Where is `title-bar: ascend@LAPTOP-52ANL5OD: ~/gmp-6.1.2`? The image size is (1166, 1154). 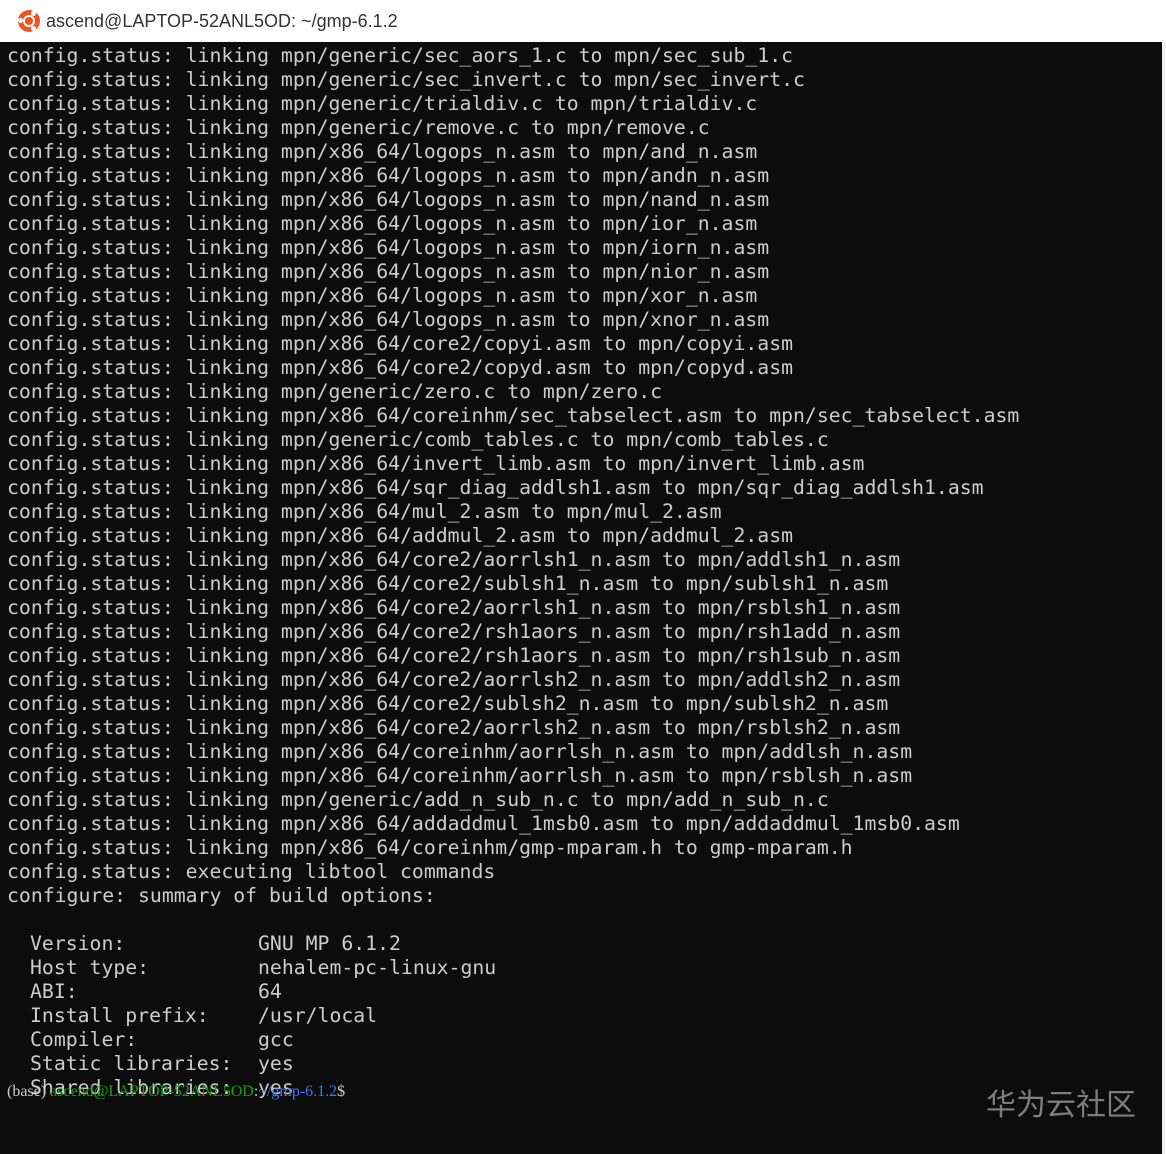
title-bar: ascend@LAPTOP-52ANL5OD: ~/gmp-6.1.2 is located at coordinates (583, 21).